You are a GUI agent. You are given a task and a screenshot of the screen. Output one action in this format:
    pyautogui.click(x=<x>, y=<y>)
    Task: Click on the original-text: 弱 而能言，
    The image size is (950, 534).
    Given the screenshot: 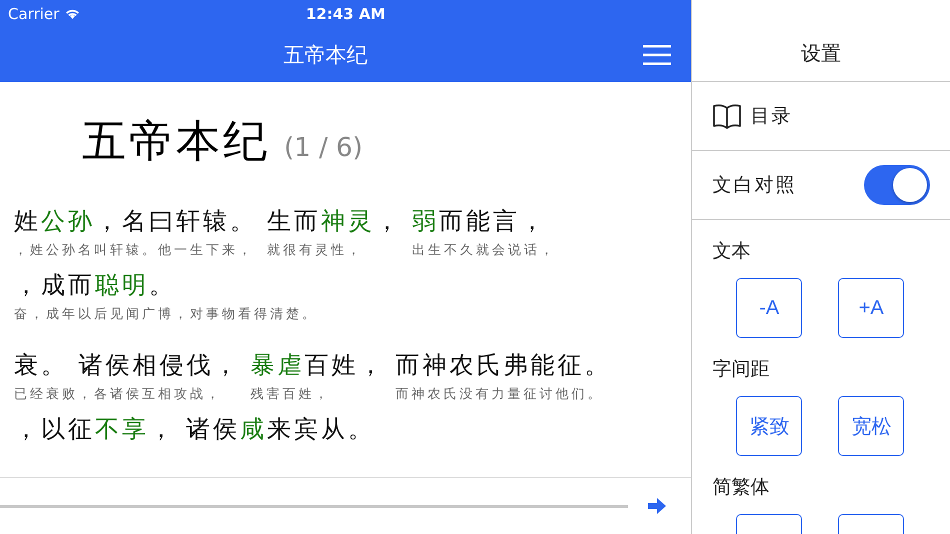 What is the action you would take?
    pyautogui.click(x=480, y=221)
    